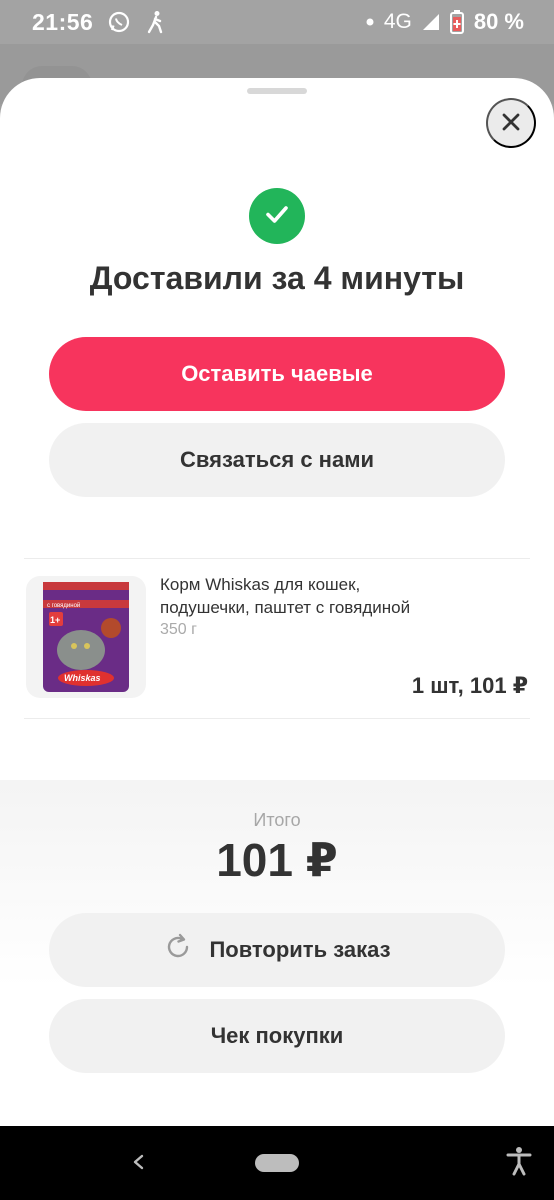 This screenshot has width=554, height=1200. Describe the element at coordinates (156, 22) in the screenshot. I see `walking-icon` at that location.